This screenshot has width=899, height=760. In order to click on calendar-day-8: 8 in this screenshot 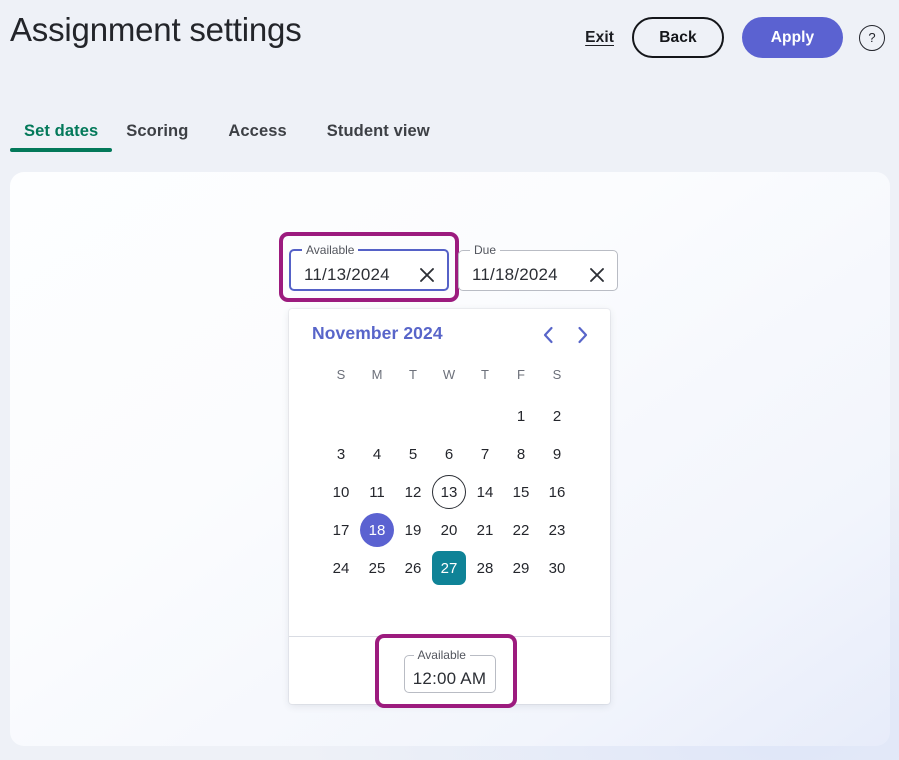, I will do `click(521, 454)`.